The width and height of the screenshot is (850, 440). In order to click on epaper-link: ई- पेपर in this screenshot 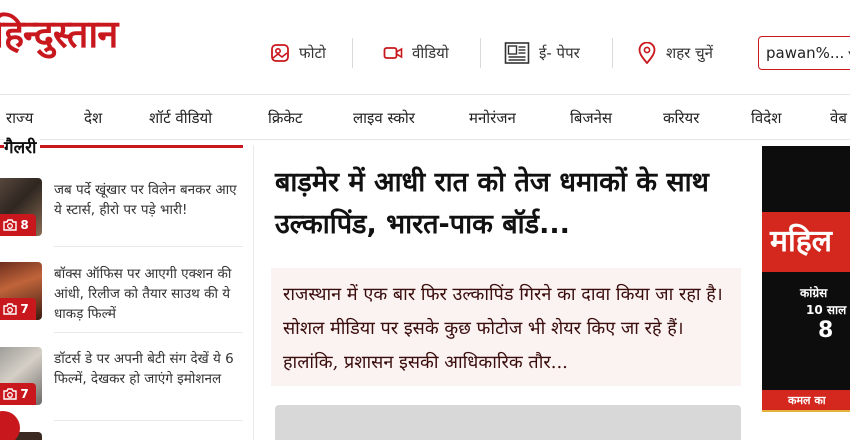, I will do `click(542, 53)`.